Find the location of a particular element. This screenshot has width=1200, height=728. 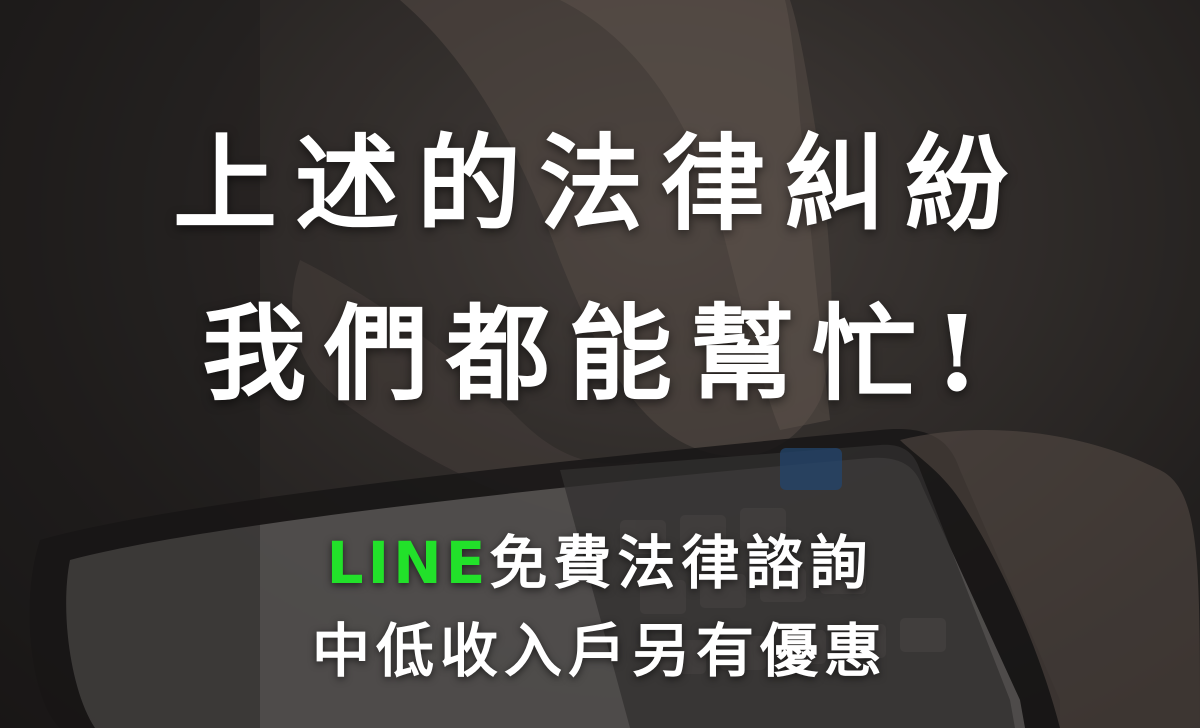

headline-line-1: 上述的法律糾紛 is located at coordinates (599, 183).